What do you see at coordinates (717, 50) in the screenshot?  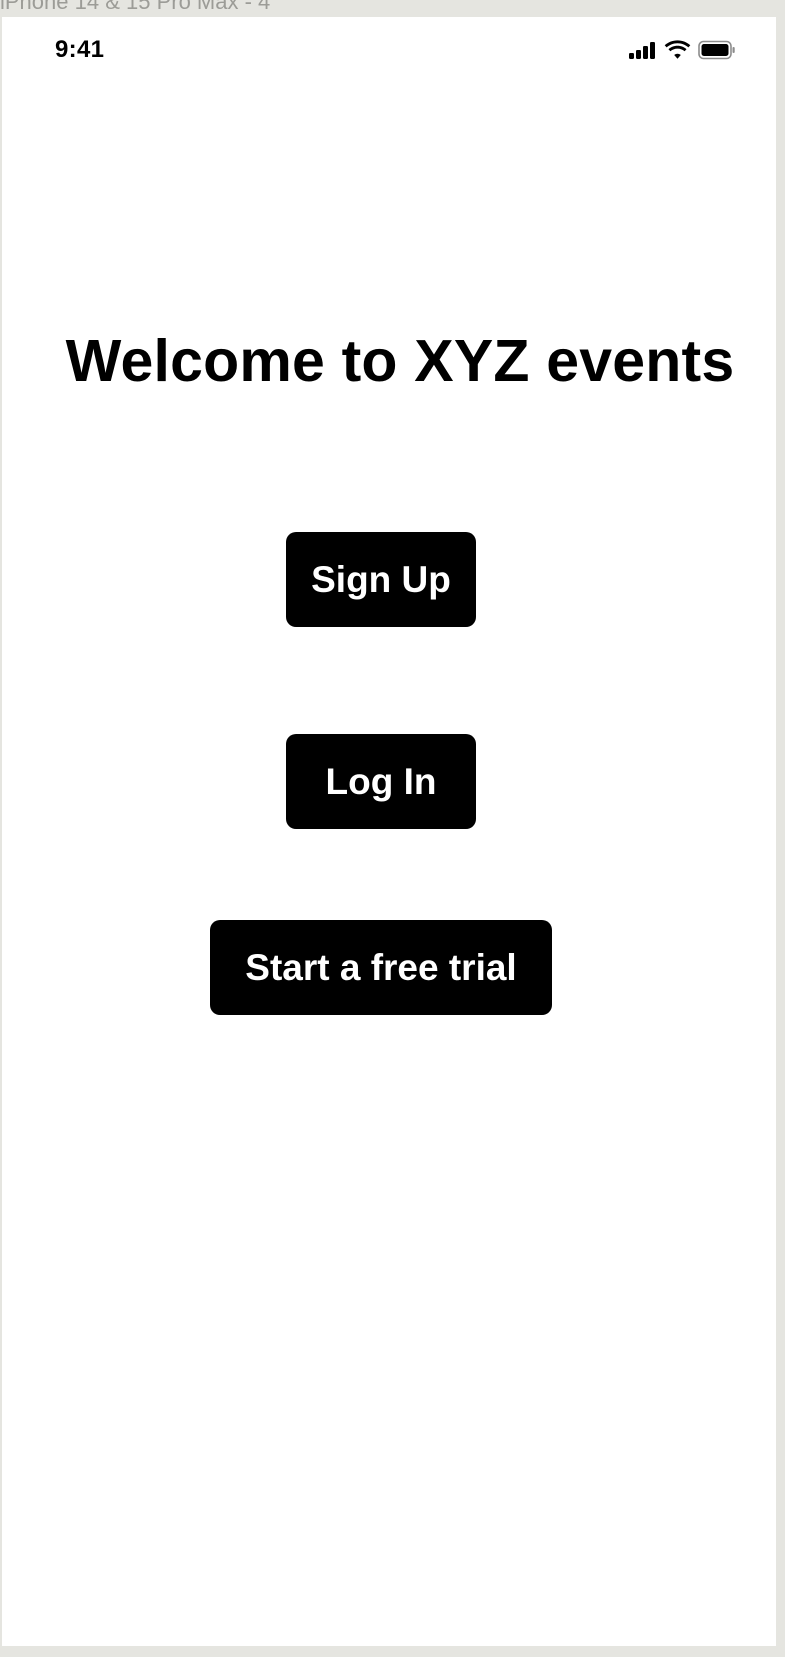 I see `battery-icon` at bounding box center [717, 50].